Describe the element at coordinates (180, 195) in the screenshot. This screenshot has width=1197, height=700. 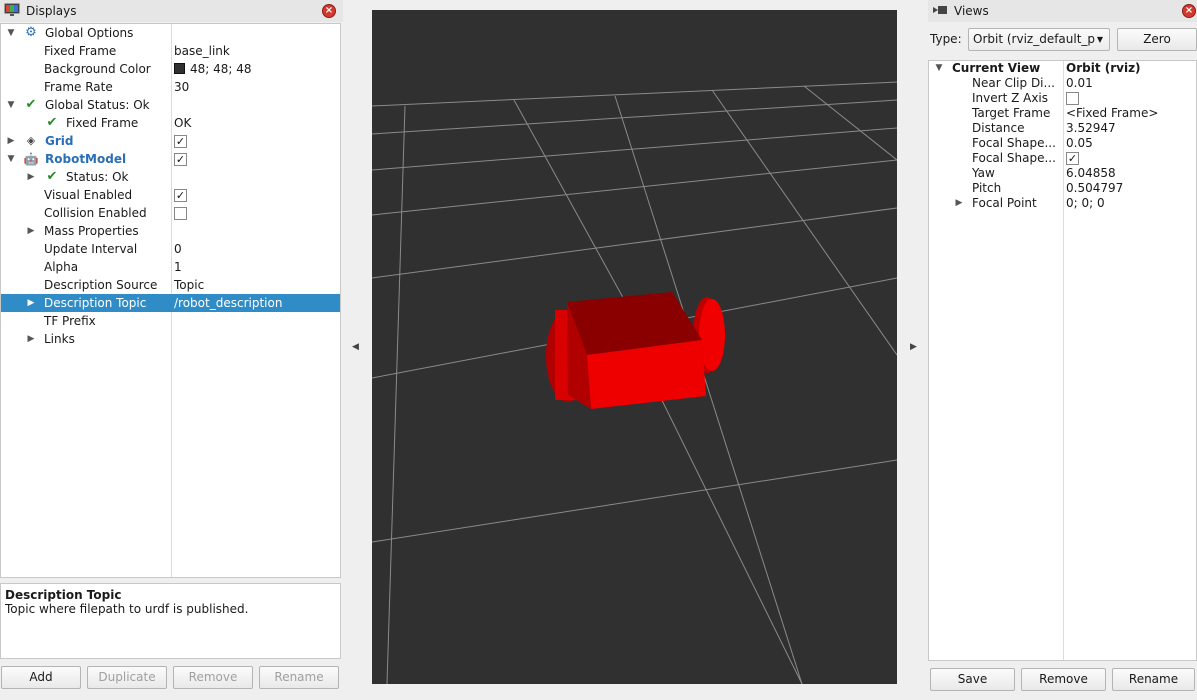
I see `visual-enabled-checkbox: ✓` at that location.